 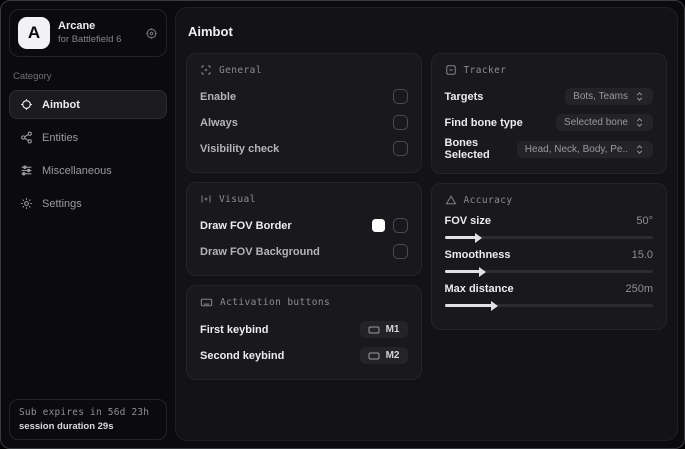 What do you see at coordinates (485, 70) in the screenshot?
I see `card-title: Tracker` at bounding box center [485, 70].